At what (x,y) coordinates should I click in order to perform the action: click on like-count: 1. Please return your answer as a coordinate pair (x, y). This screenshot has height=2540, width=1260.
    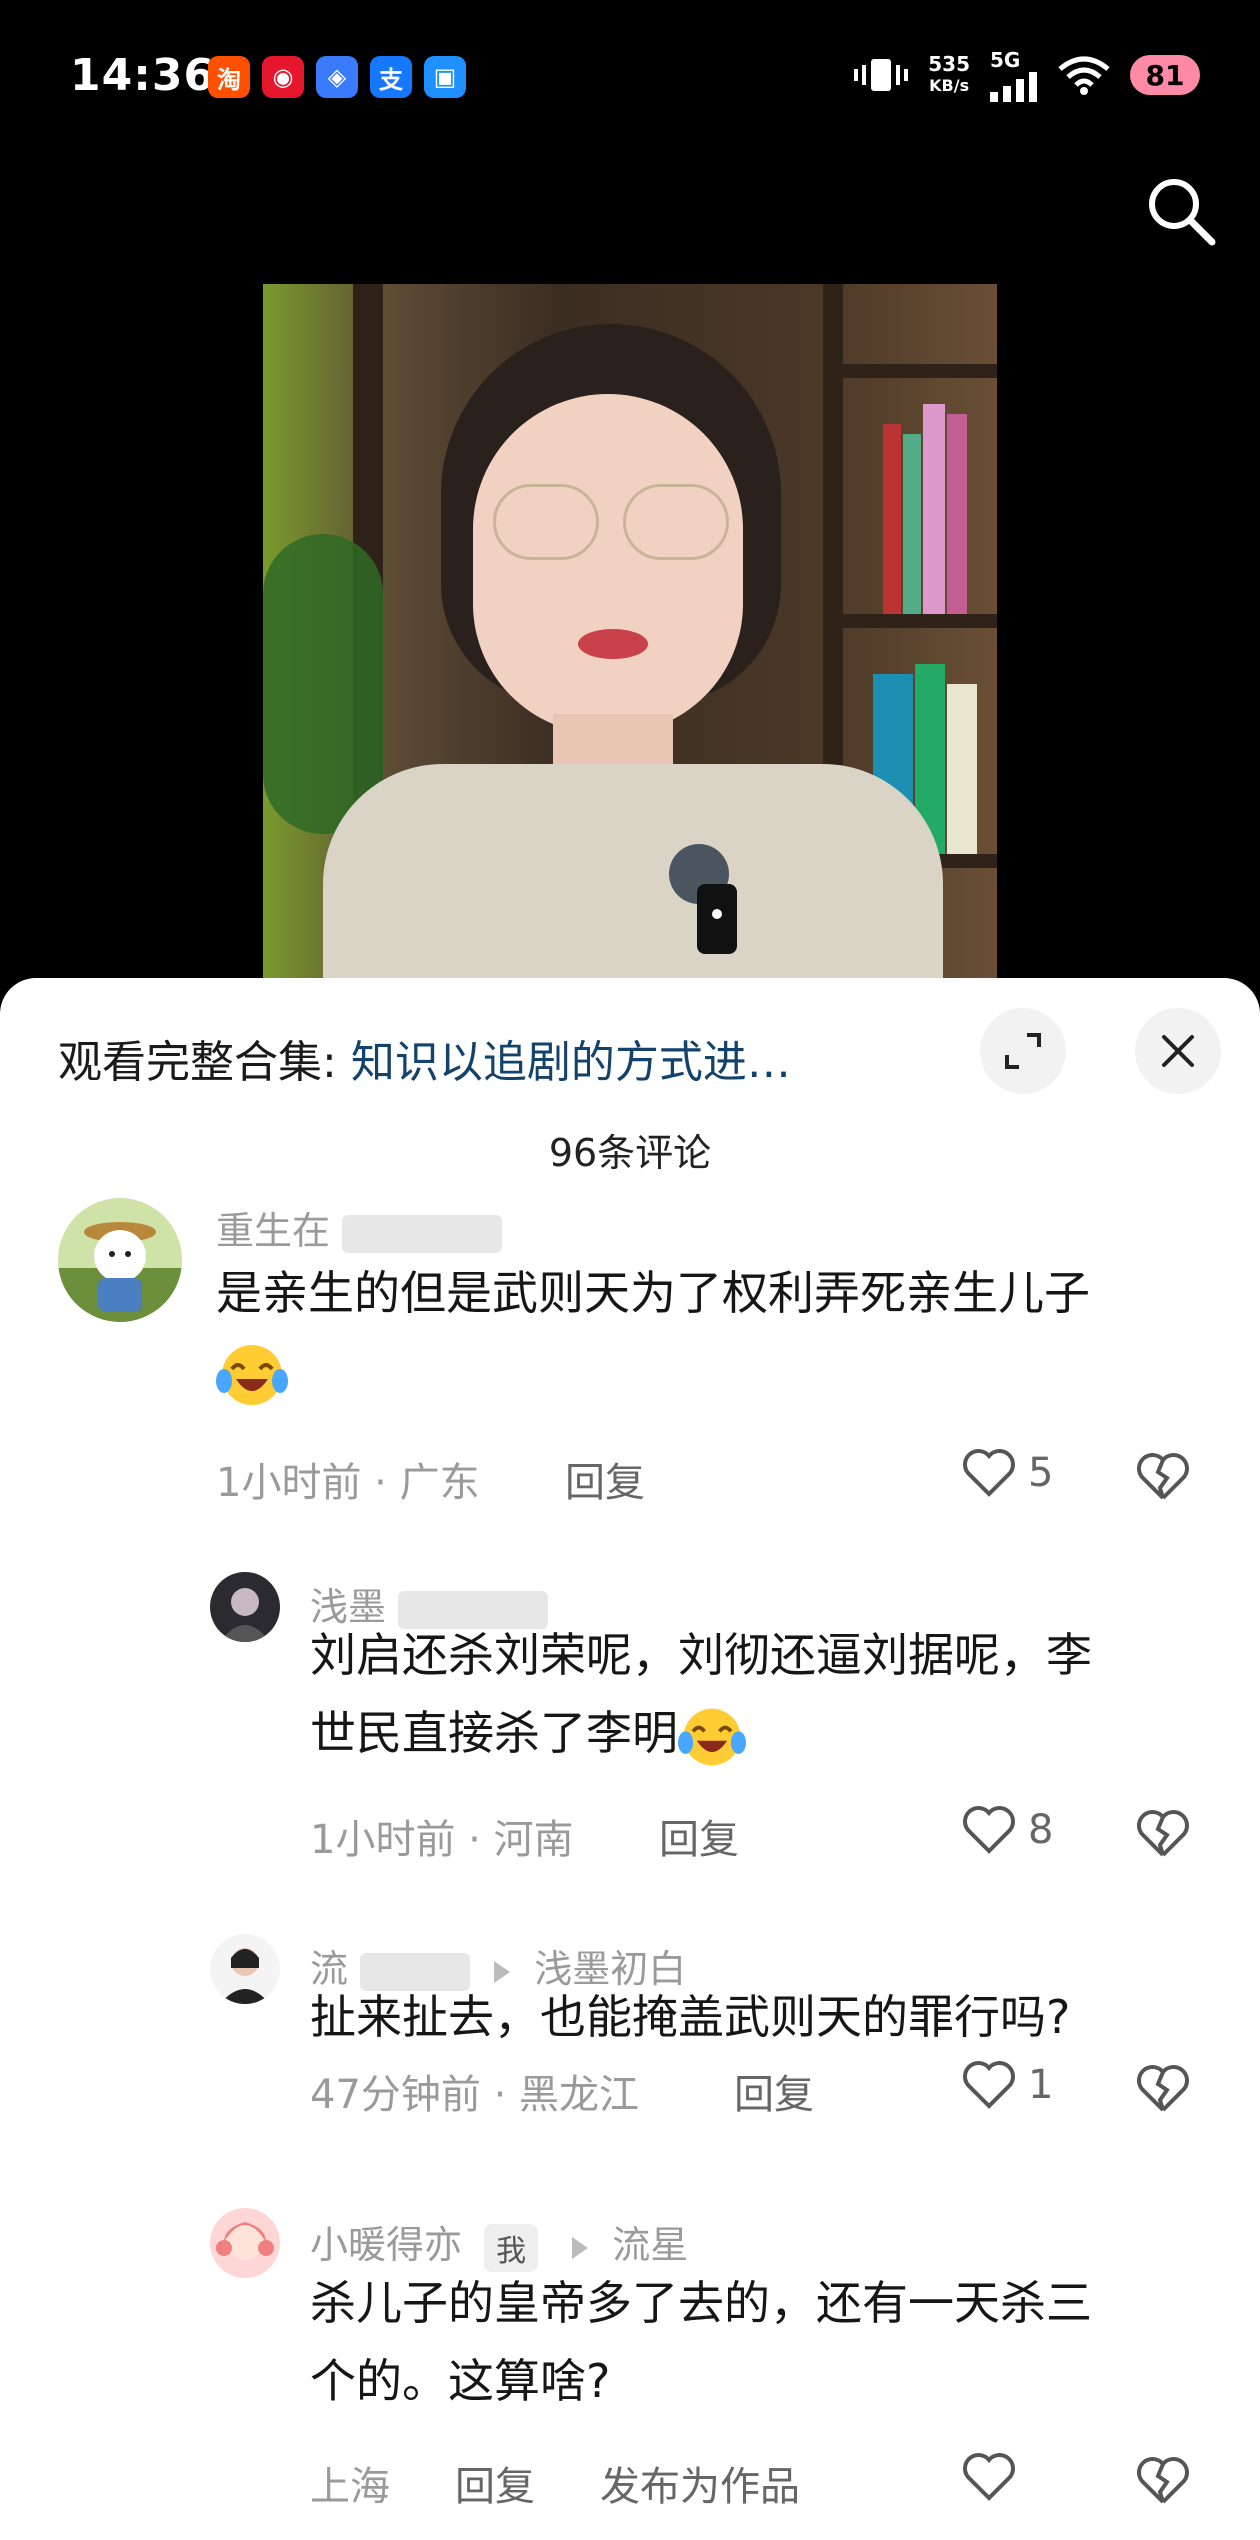
    Looking at the image, I should click on (1041, 2085).